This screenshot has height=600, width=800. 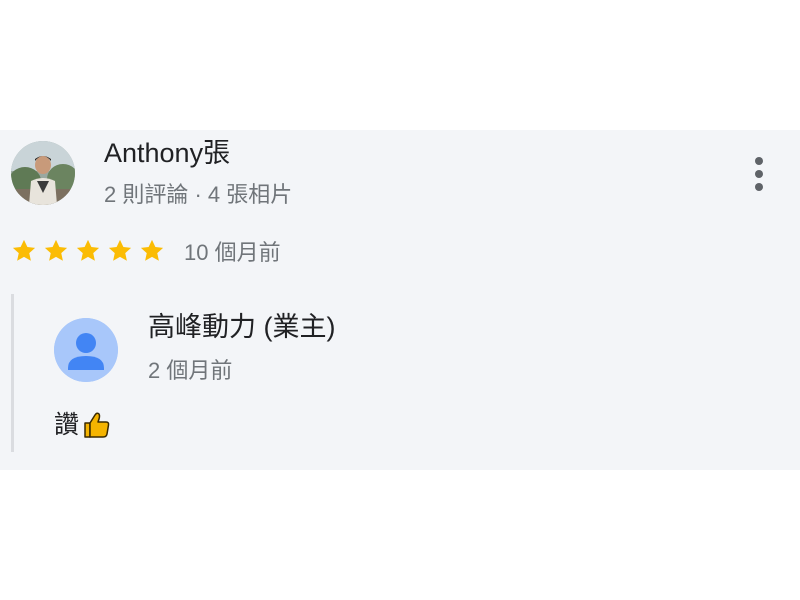 I want to click on owner-name: 高峰動力 (業主), so click(x=241, y=327).